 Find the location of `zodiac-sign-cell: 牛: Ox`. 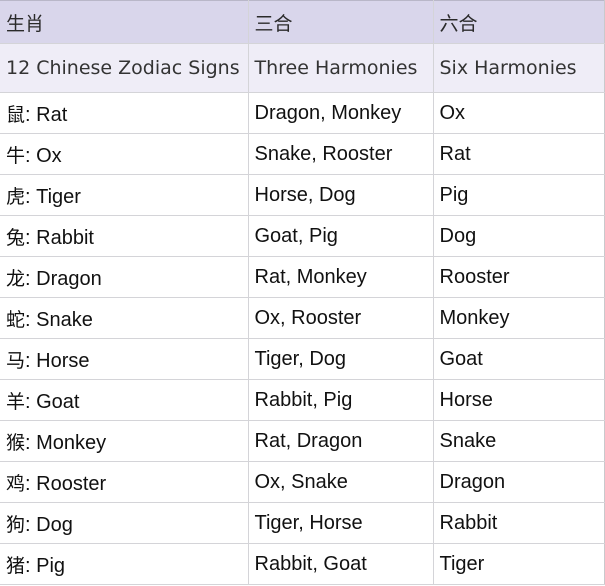

zodiac-sign-cell: 牛: Ox is located at coordinates (124, 154).